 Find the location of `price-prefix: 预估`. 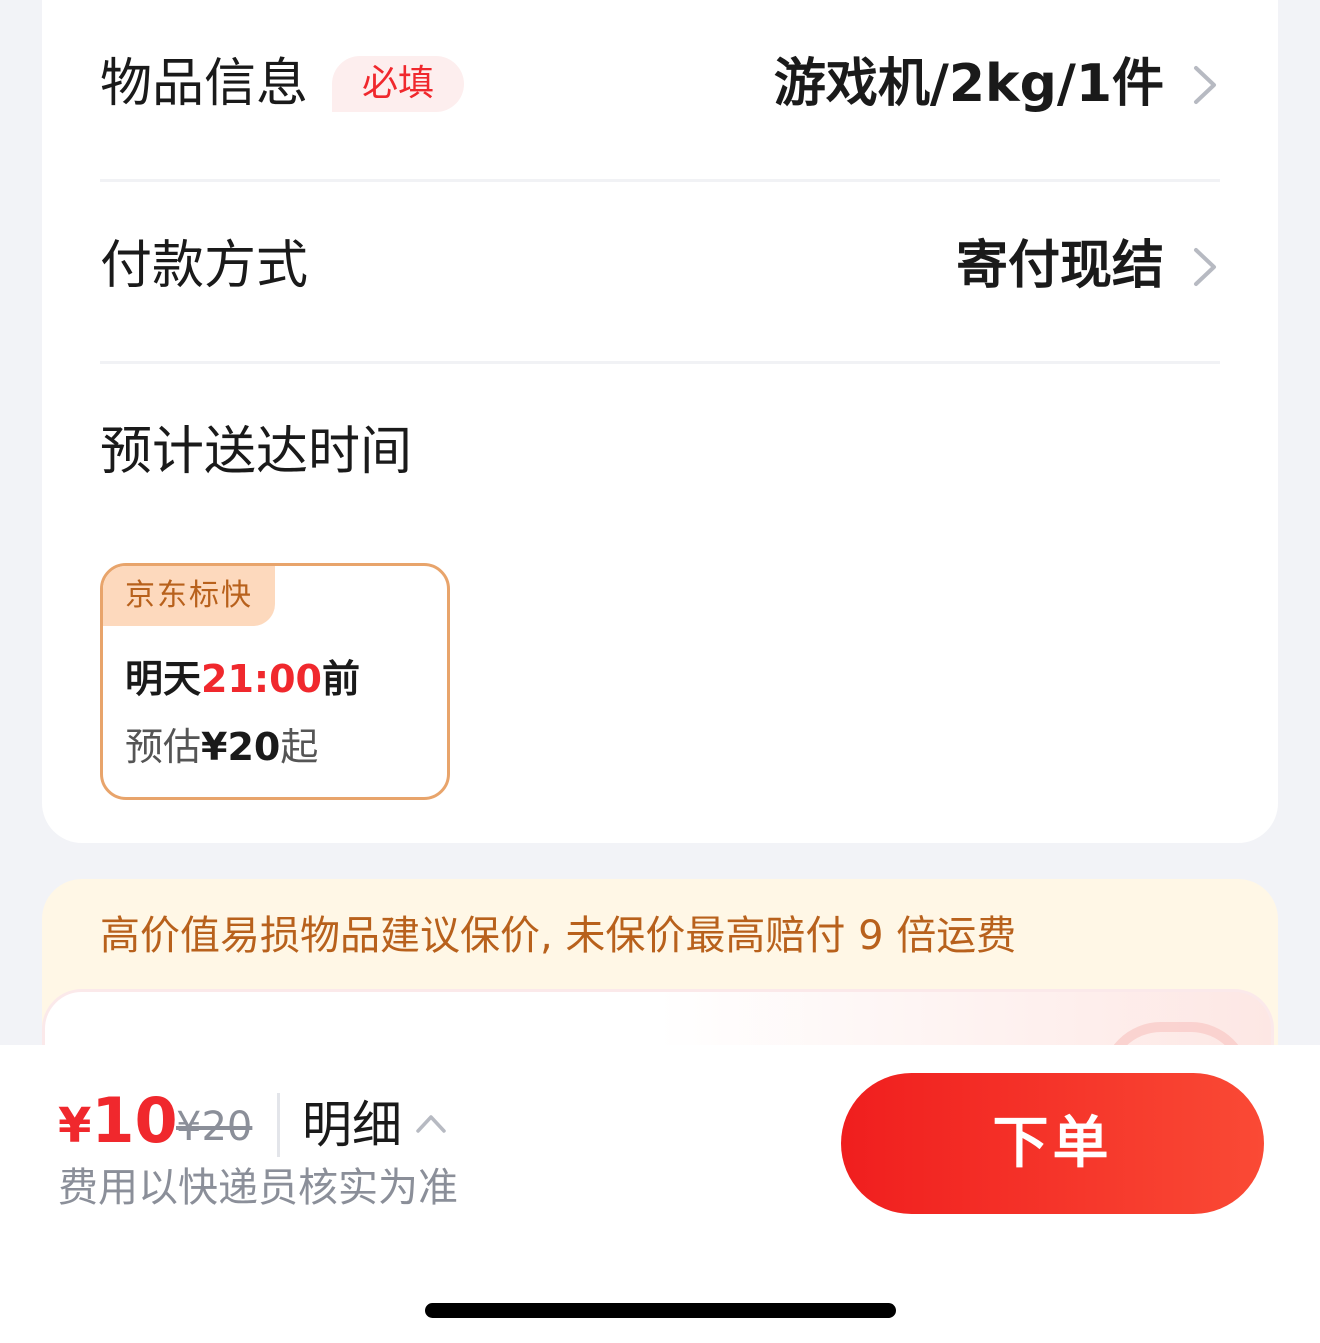

price-prefix: 预估 is located at coordinates (163, 747).